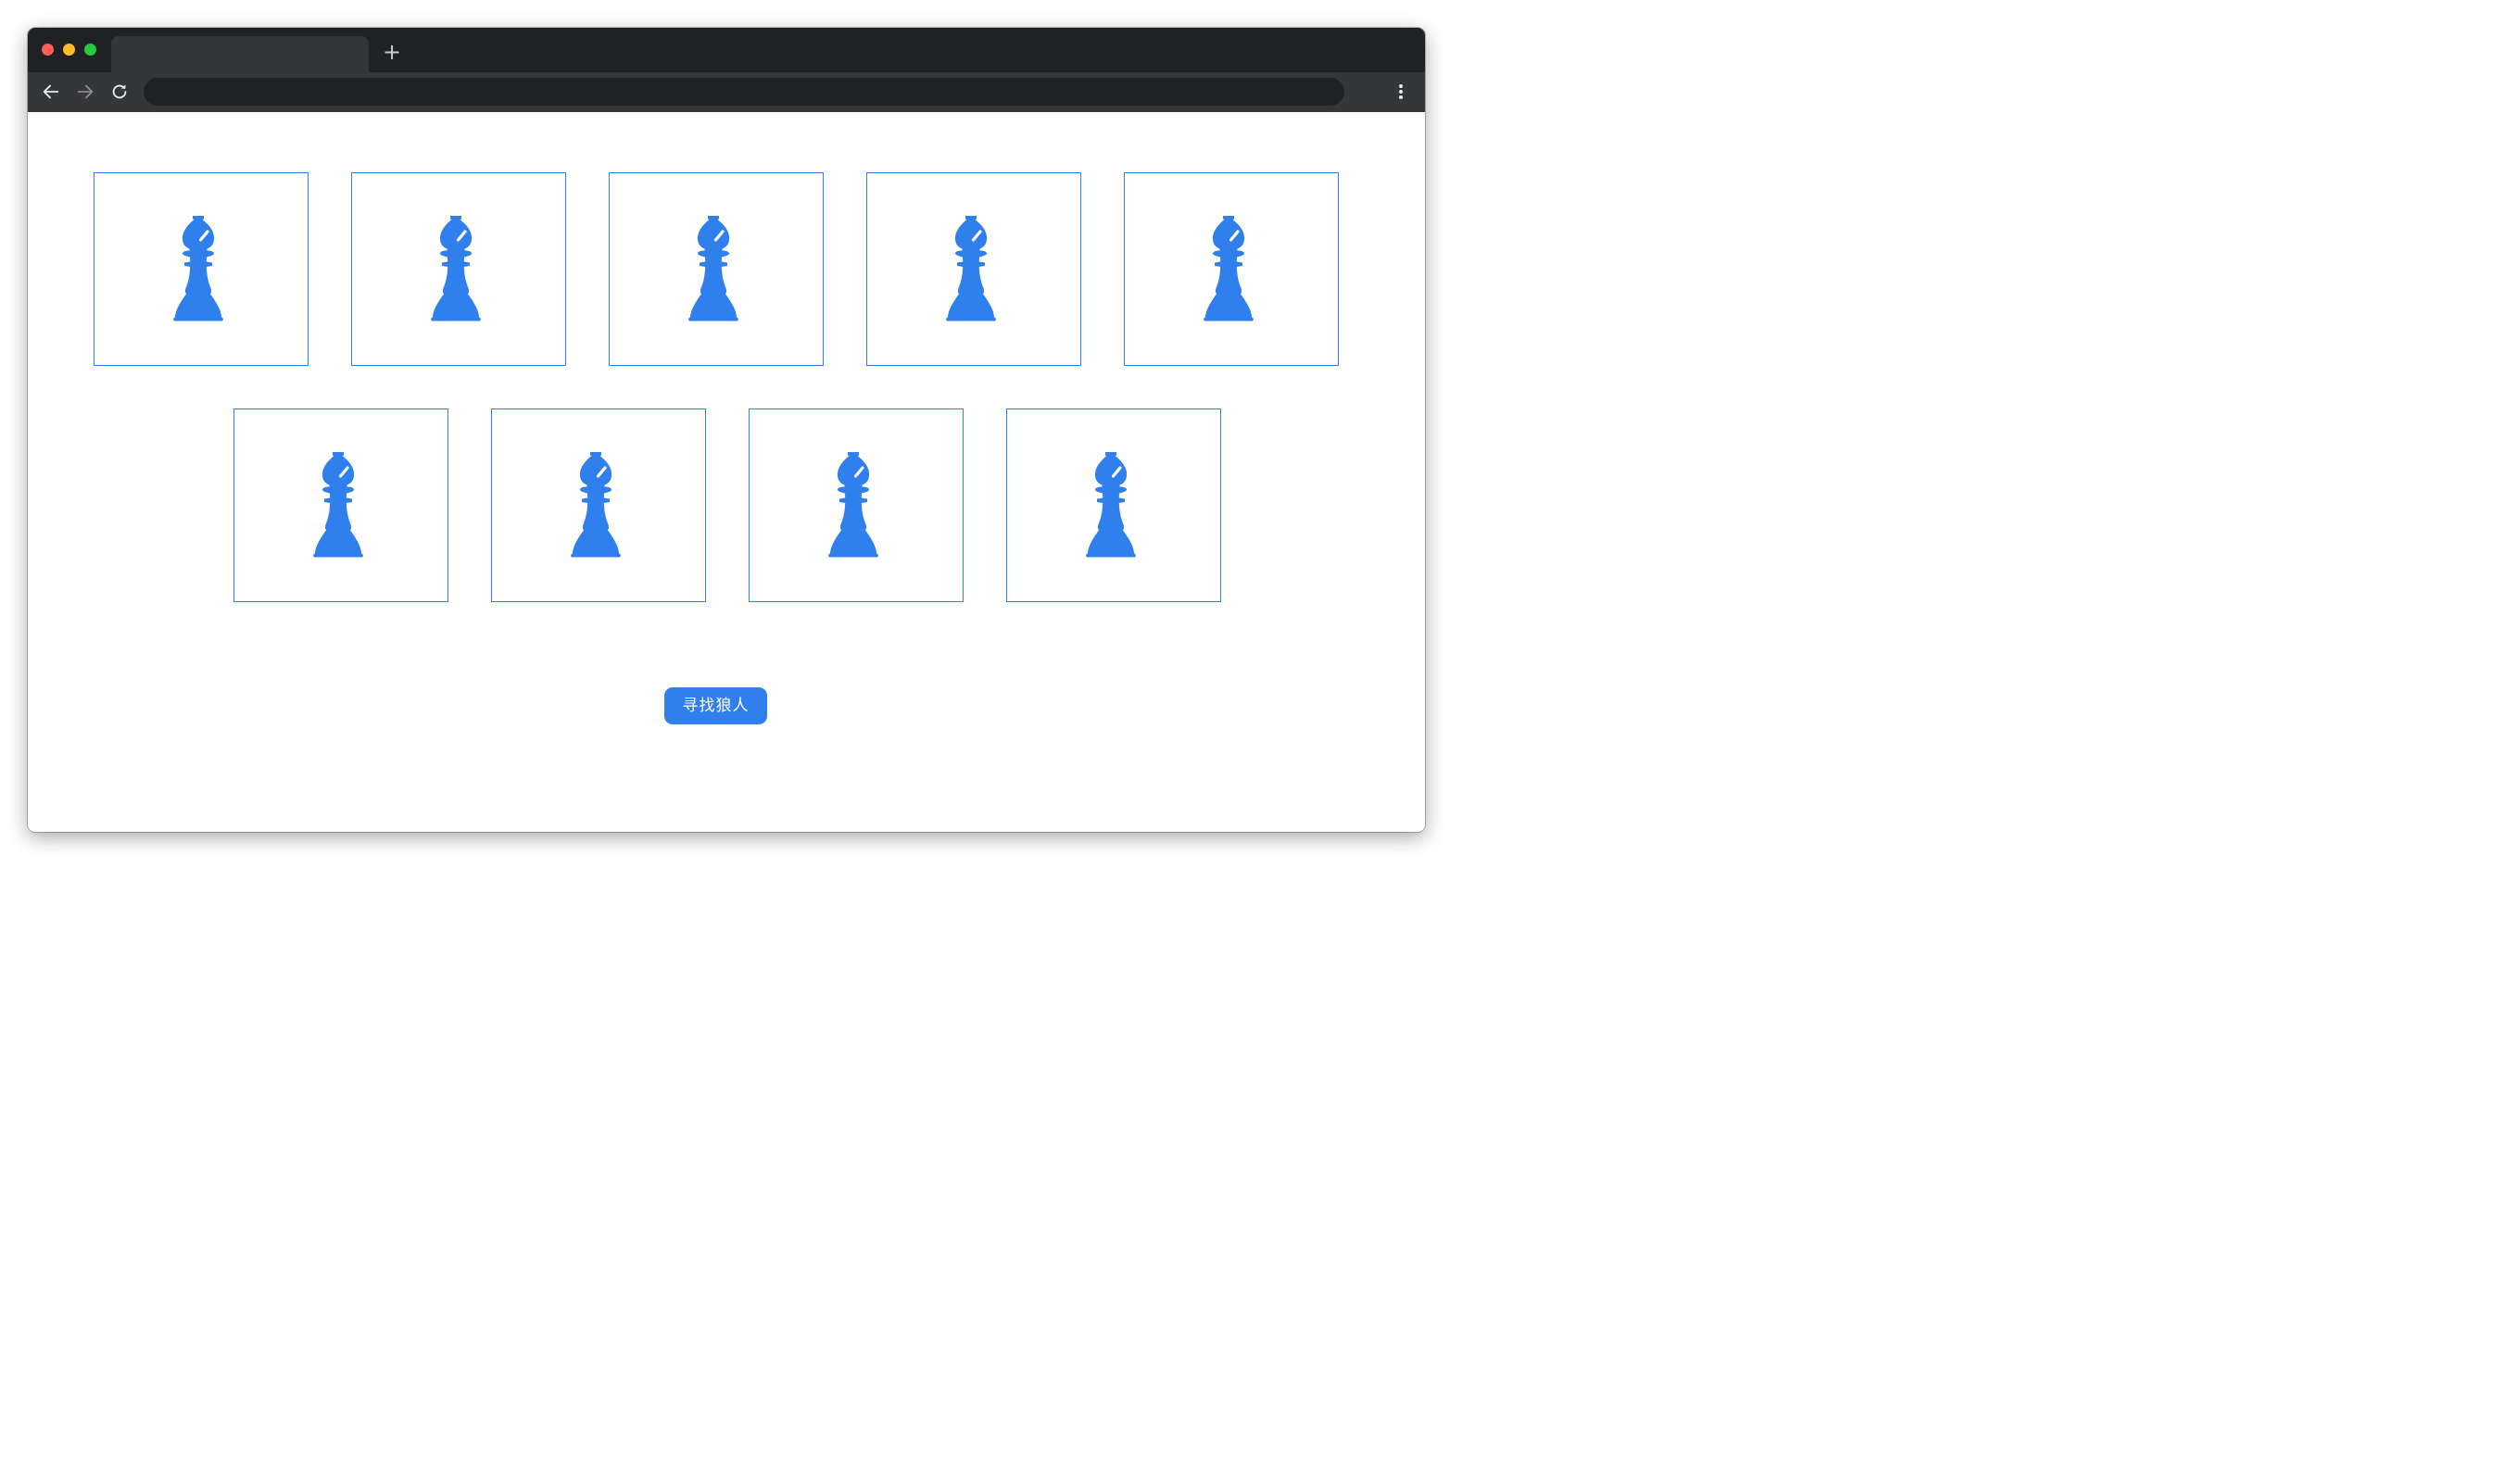 This screenshot has width=2509, height=1484. Describe the element at coordinates (715, 705) in the screenshot. I see `find-werewolf-button: 寻找狼人` at that location.